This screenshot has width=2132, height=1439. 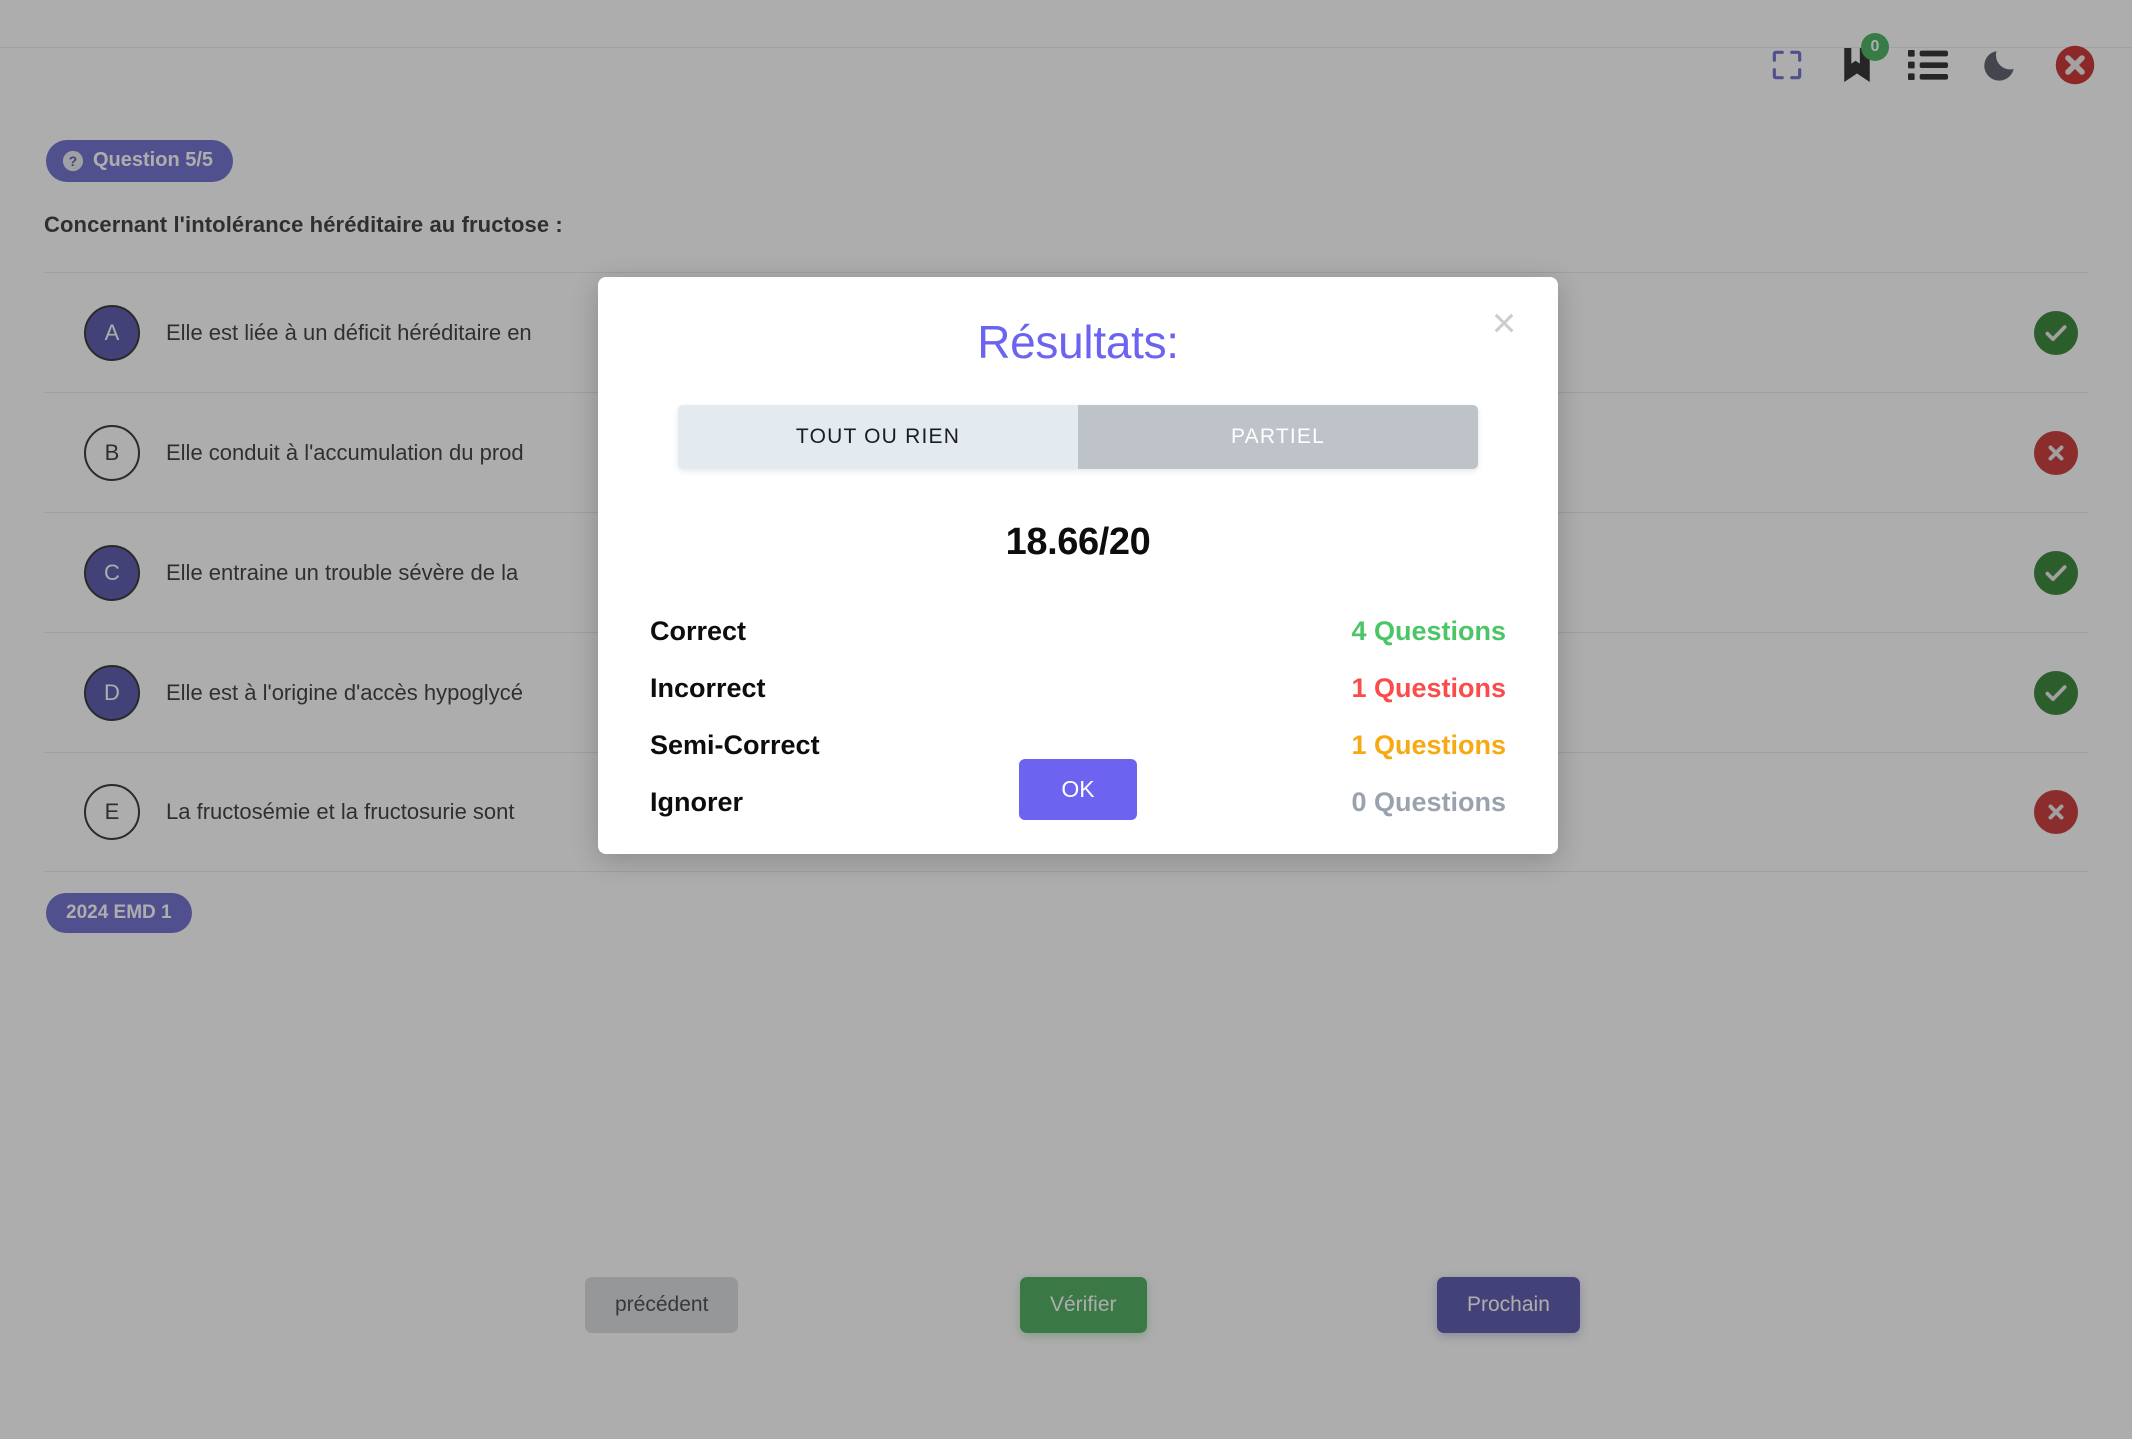 I want to click on stat-row-semi-correct: Semi-Correct 1 Questions, so click(x=1078, y=745).